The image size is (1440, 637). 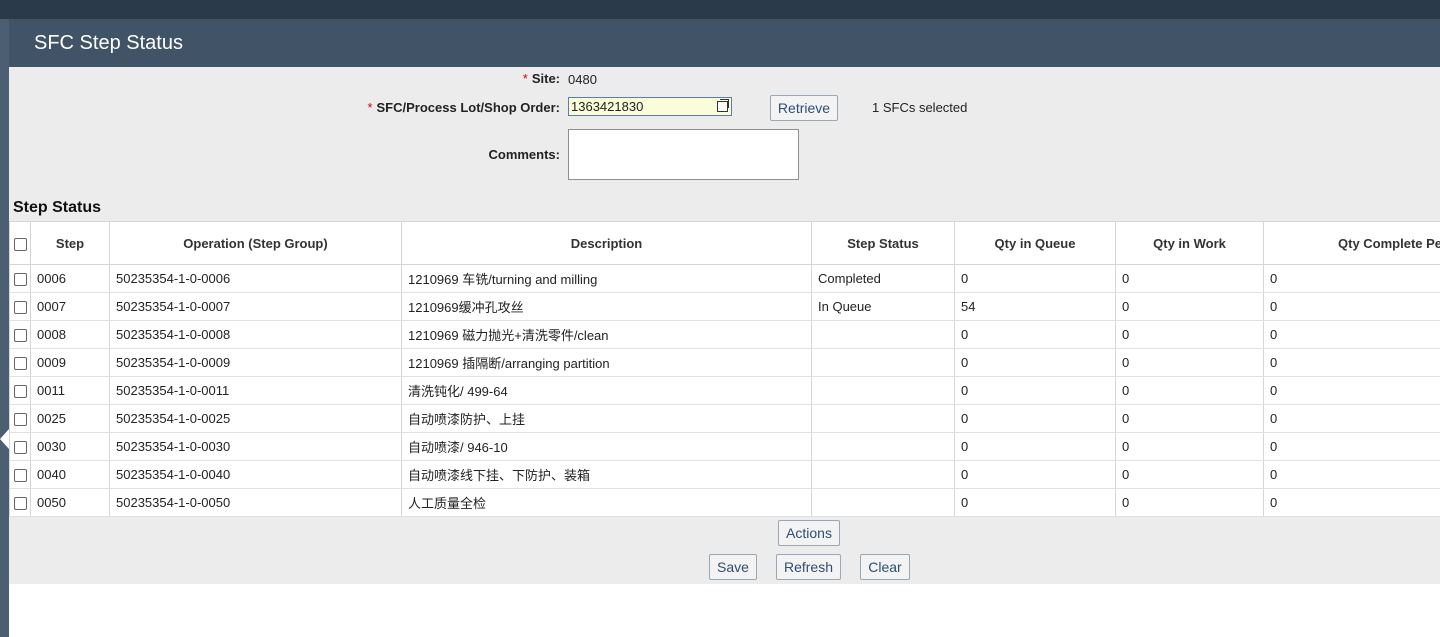 What do you see at coordinates (1035, 243) in the screenshot?
I see `column-header: Qty in Queue` at bounding box center [1035, 243].